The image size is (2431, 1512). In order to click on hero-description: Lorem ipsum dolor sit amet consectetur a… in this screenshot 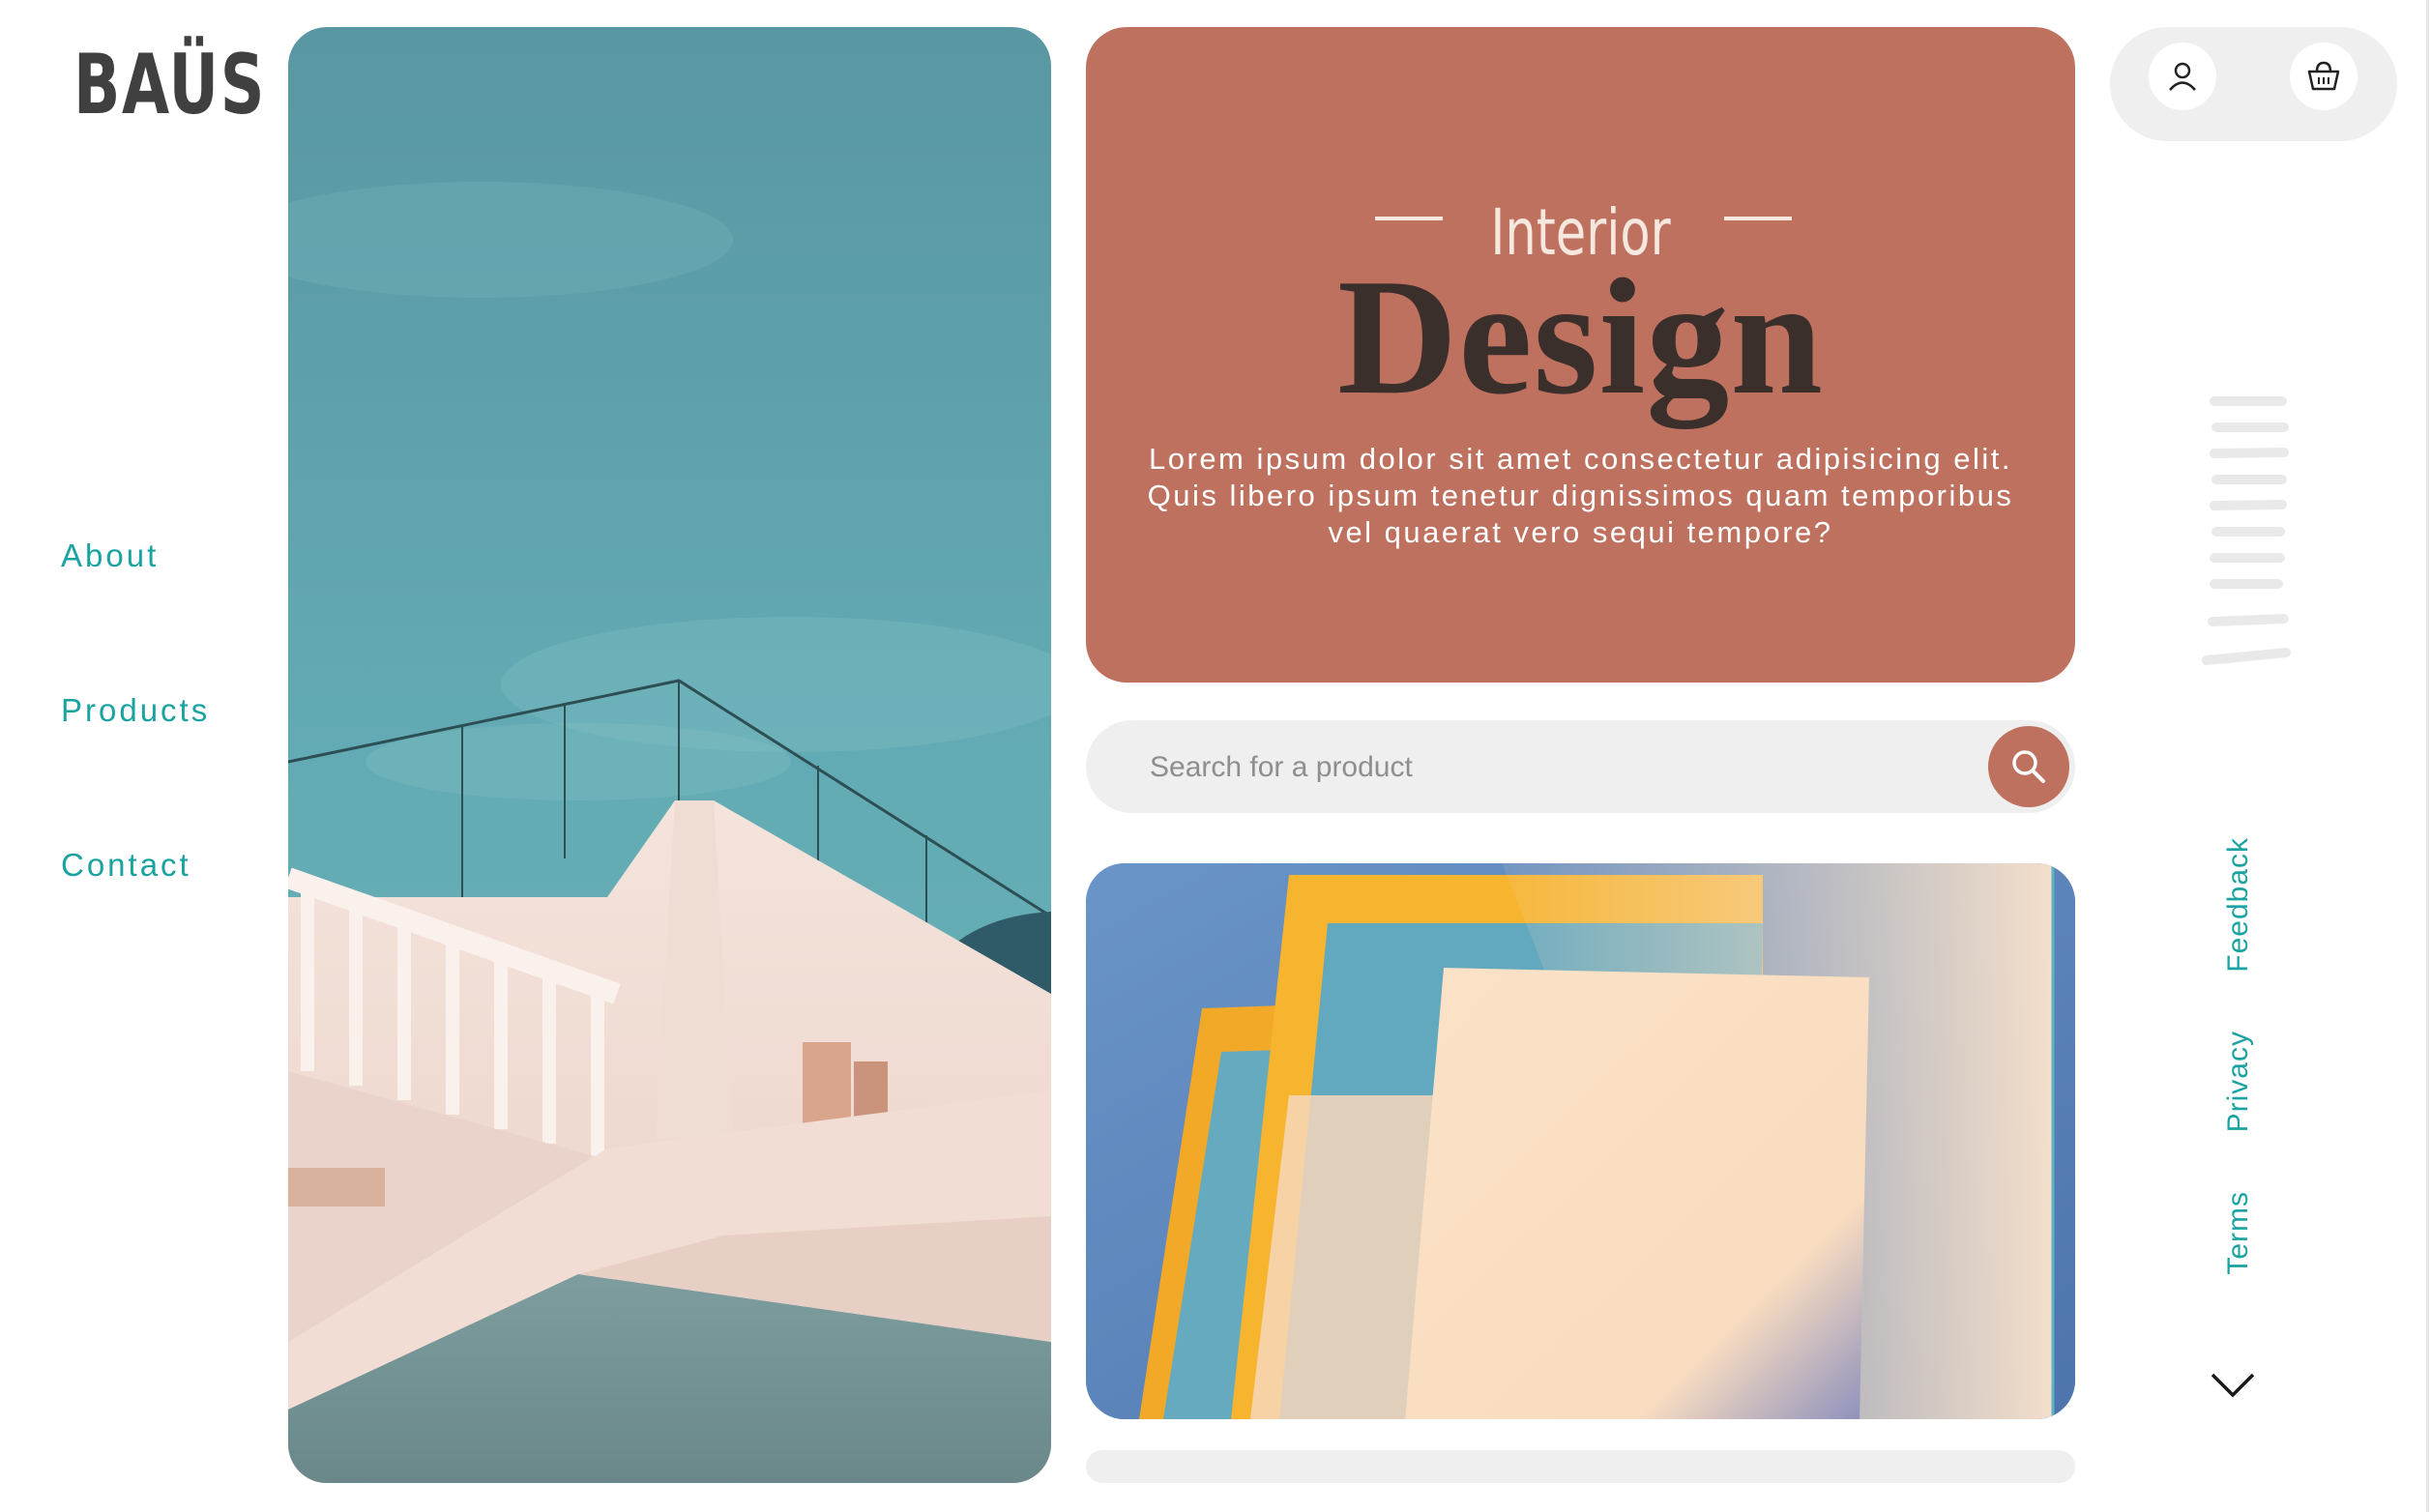, I will do `click(1580, 495)`.